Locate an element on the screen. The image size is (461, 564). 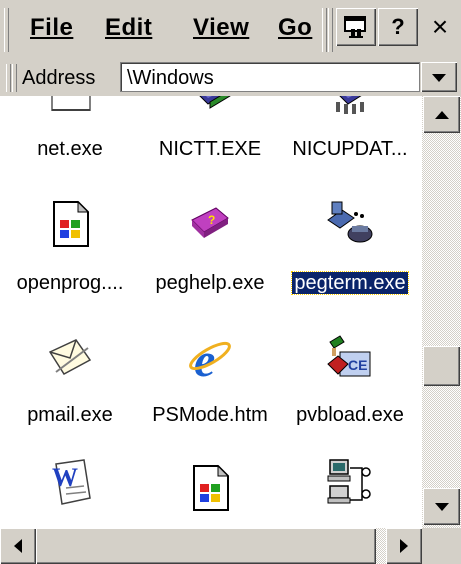
address-dropdown-button is located at coordinates (439, 77).